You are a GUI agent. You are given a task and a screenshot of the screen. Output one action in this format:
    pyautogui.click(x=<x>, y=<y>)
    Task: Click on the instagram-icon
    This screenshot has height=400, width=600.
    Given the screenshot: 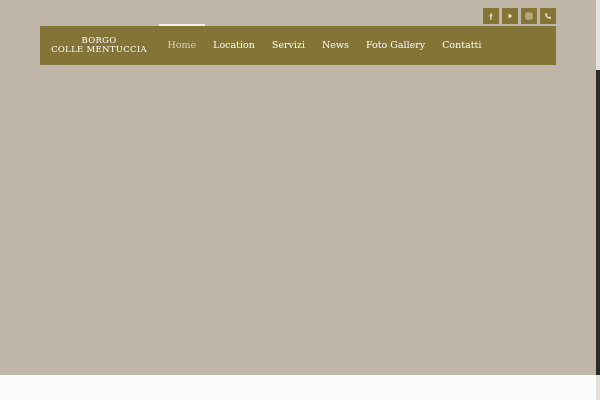 What is the action you would take?
    pyautogui.click(x=529, y=16)
    